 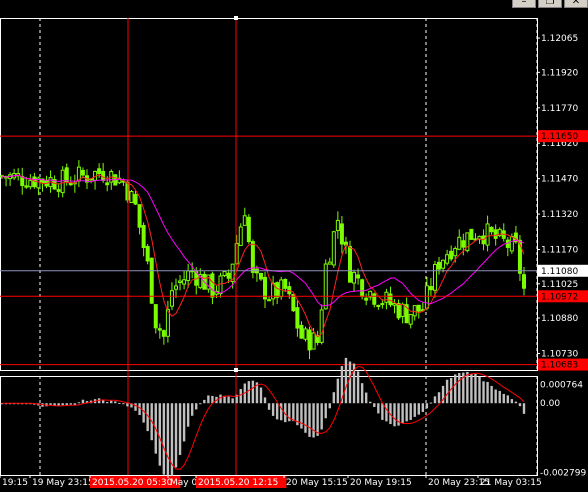 What do you see at coordinates (550, 4) in the screenshot?
I see `restore-button: ❐` at bounding box center [550, 4].